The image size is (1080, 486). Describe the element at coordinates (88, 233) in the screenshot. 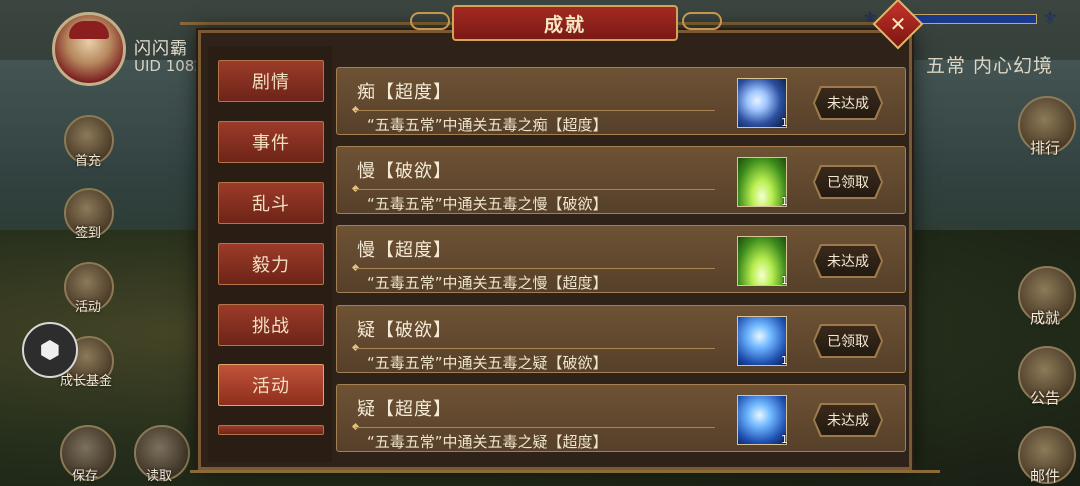

I see `sign-in-label: 签到` at that location.